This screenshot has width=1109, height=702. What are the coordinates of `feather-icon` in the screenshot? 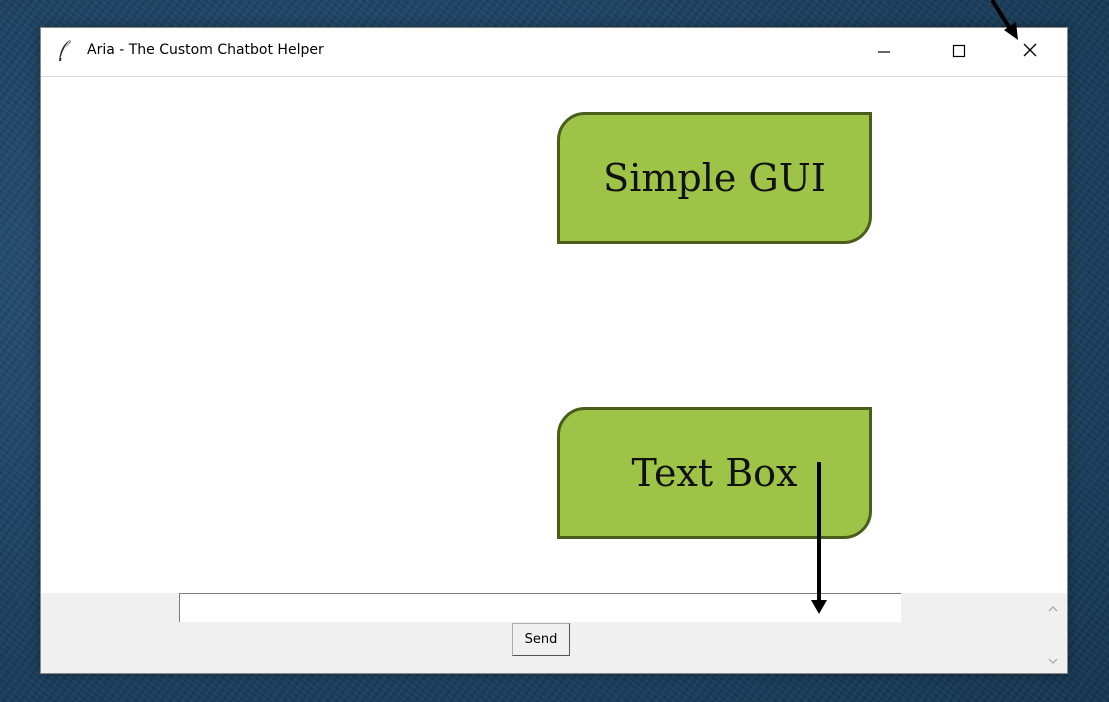 It's located at (65, 51).